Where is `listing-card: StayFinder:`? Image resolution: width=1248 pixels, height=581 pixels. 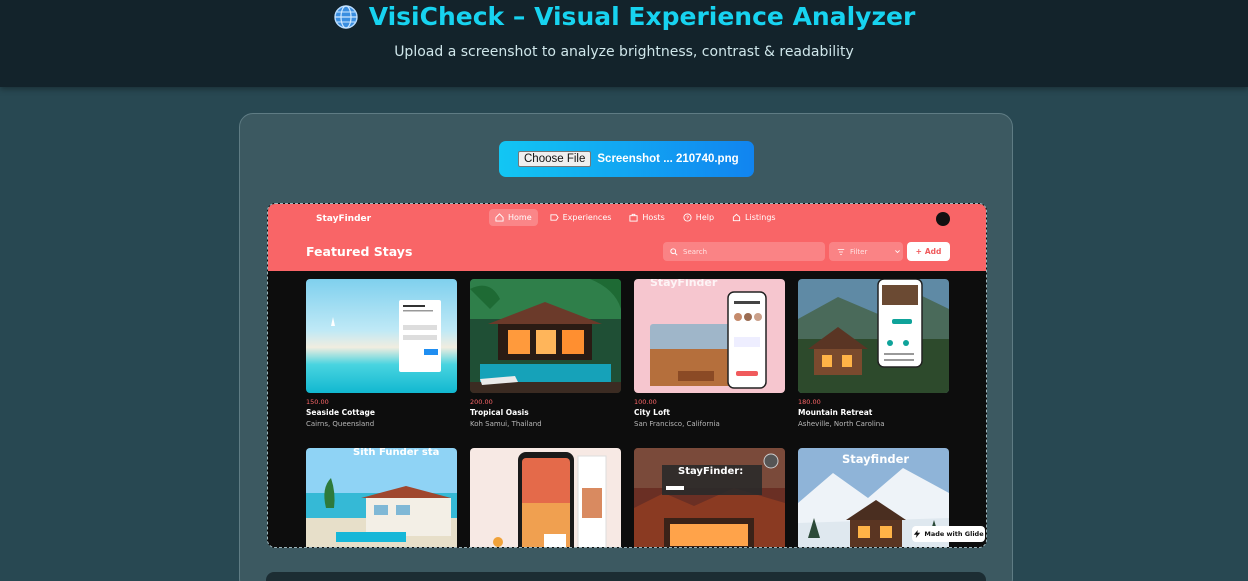 listing-card: StayFinder: is located at coordinates (709, 497).